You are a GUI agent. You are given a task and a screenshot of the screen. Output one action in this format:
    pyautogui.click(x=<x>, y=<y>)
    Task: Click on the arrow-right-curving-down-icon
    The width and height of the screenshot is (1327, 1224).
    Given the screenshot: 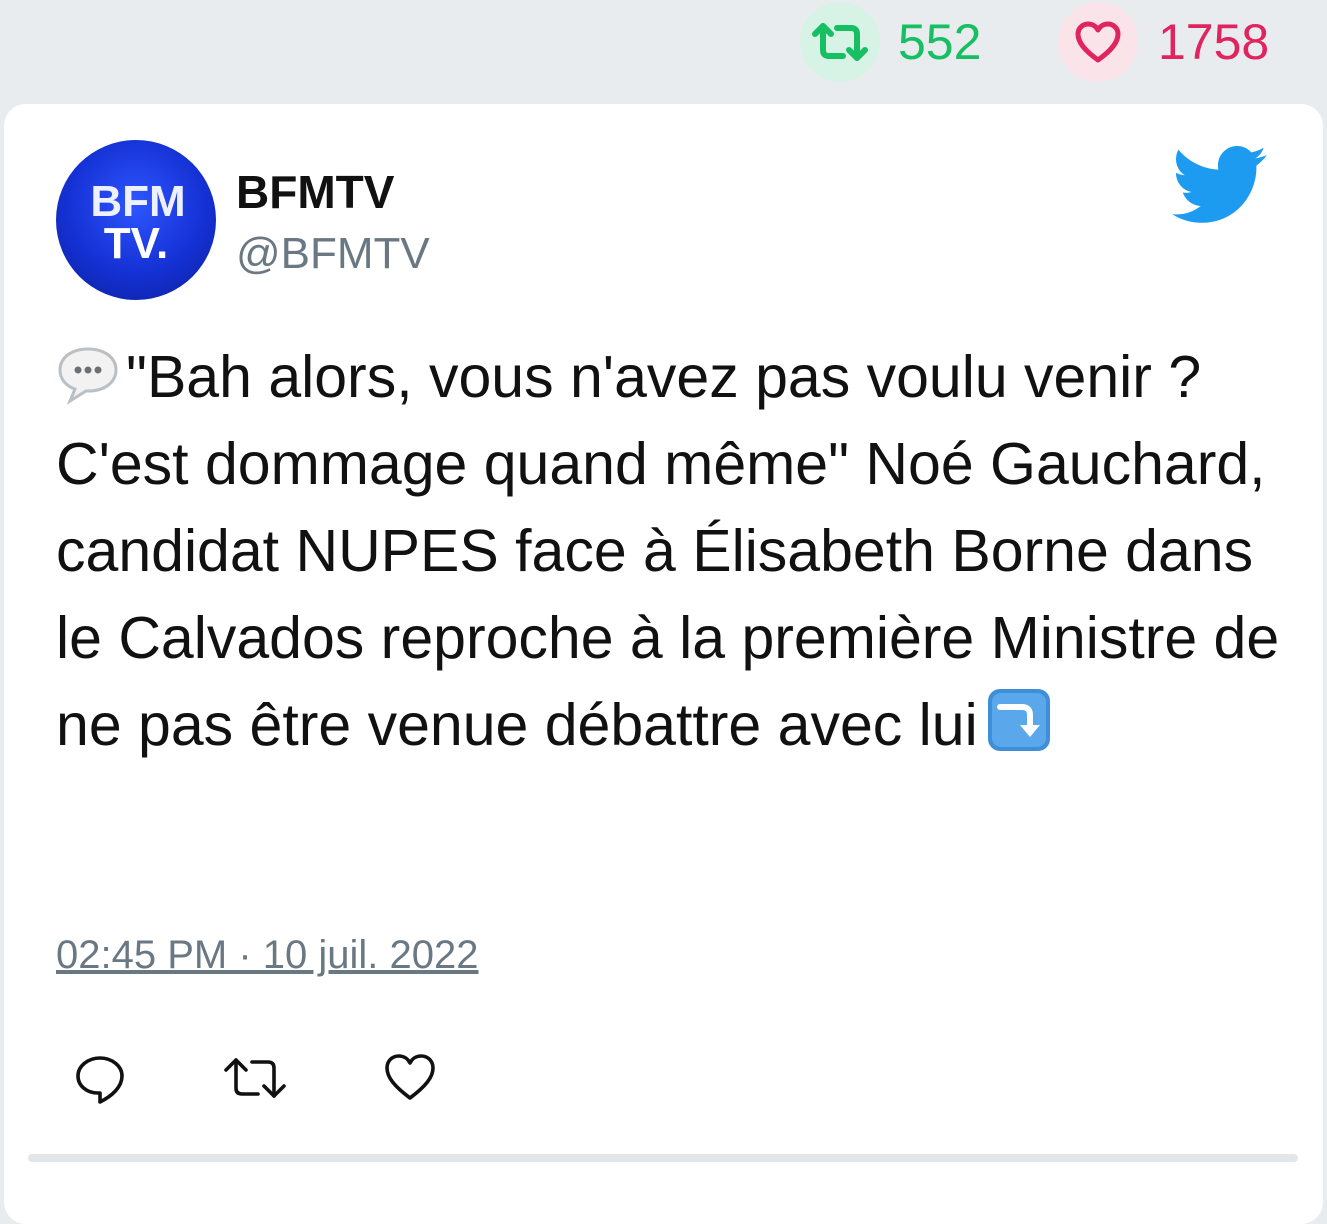 What is the action you would take?
    pyautogui.click(x=1018, y=720)
    